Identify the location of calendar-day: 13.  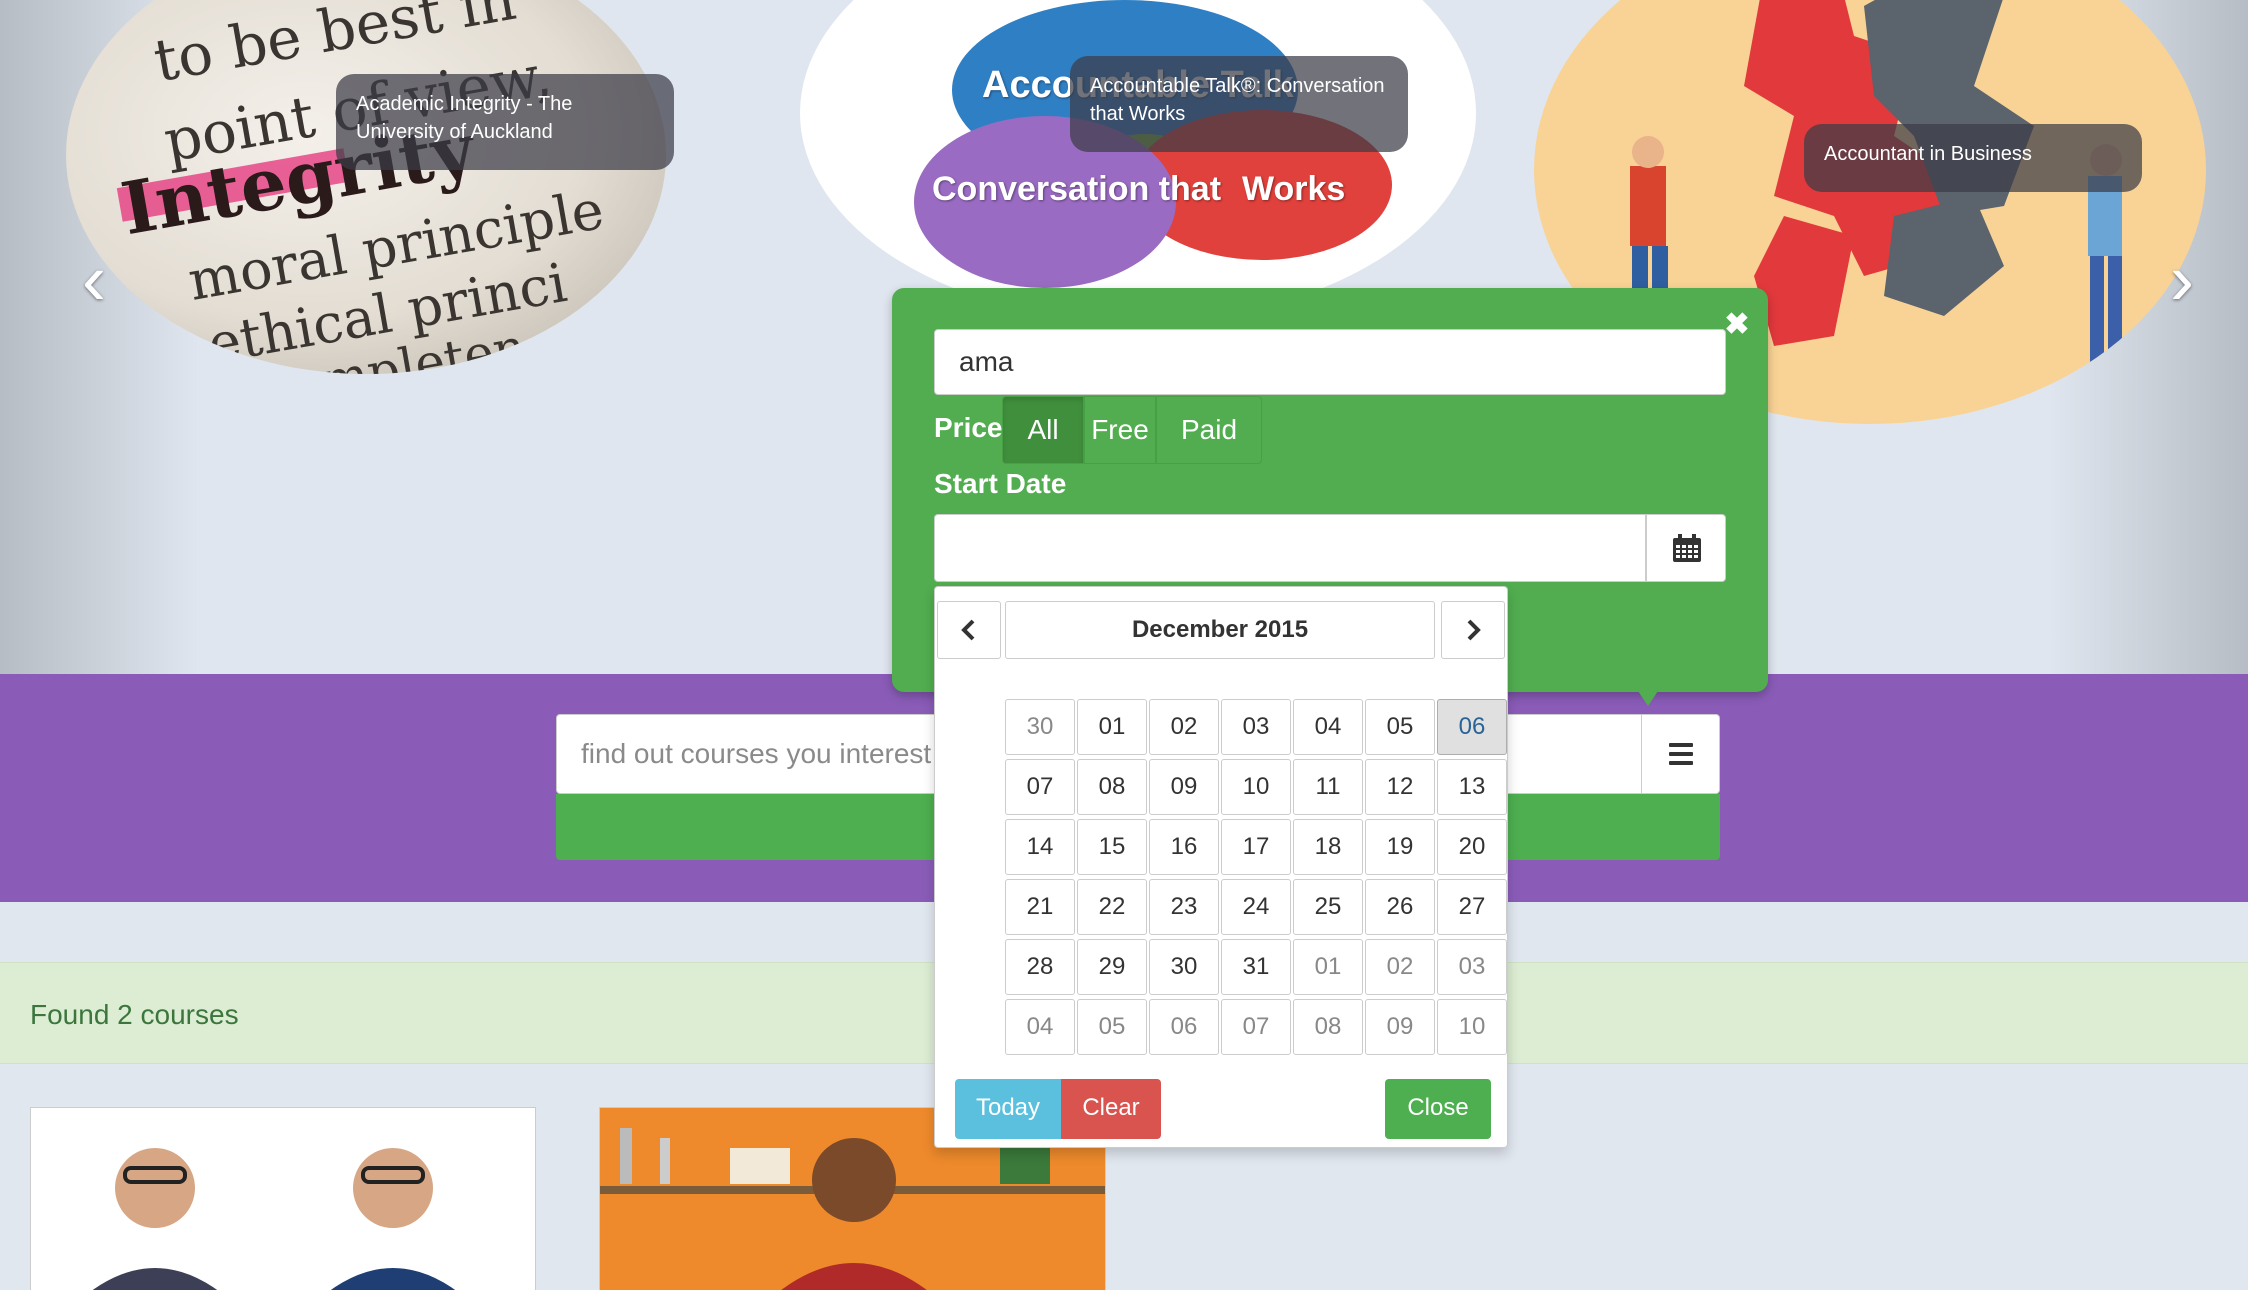
(1472, 787).